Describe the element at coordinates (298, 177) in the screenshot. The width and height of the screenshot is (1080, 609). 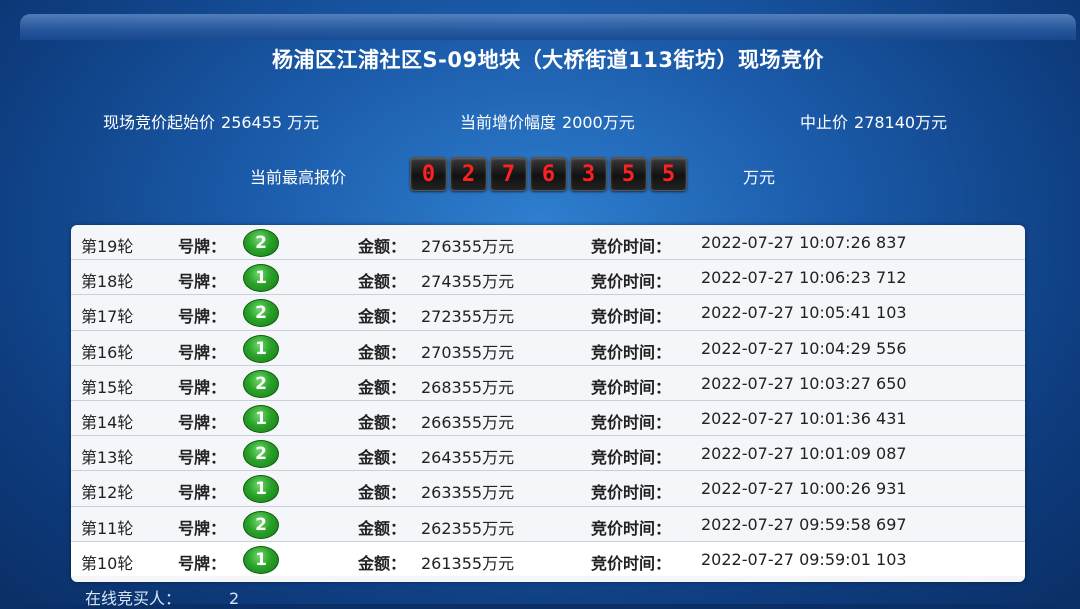
I see `highest-bid-label: 当前最高报价` at that location.